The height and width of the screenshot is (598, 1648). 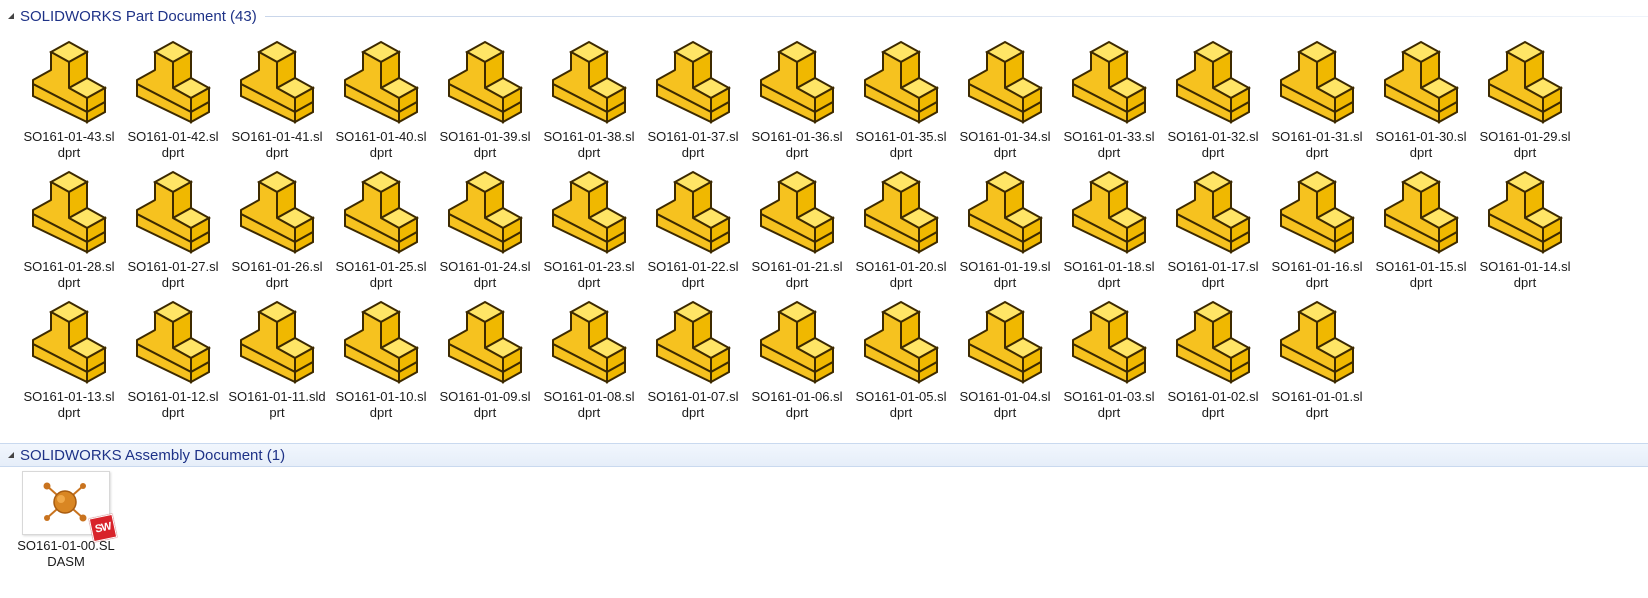 I want to click on file-name: SO161-01-19.sldprt, so click(x=1005, y=274).